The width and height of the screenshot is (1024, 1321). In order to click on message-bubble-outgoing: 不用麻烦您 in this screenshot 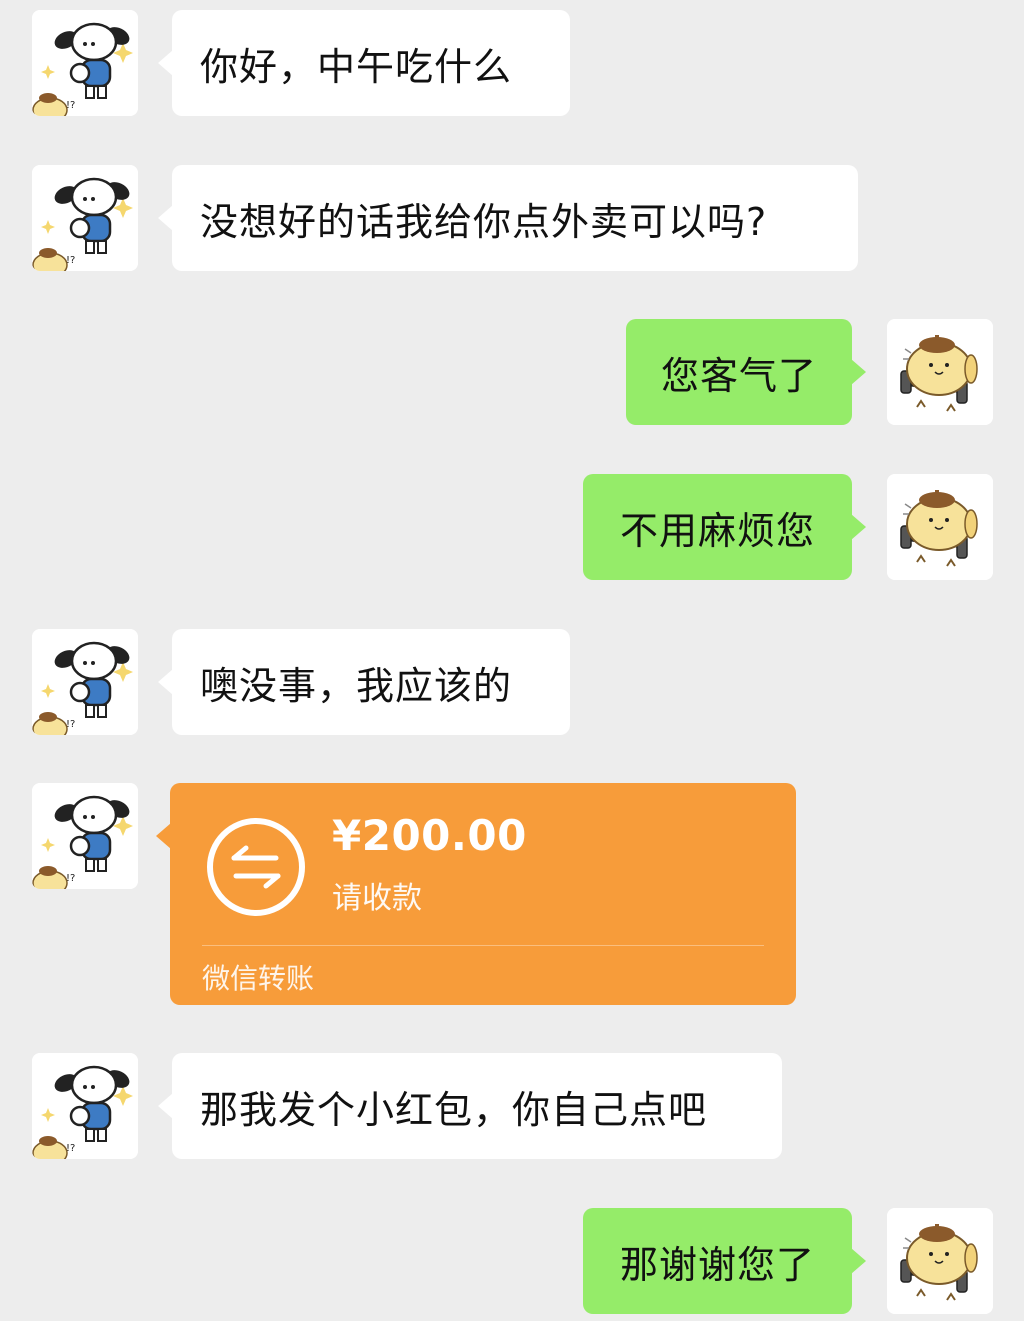, I will do `click(724, 527)`.